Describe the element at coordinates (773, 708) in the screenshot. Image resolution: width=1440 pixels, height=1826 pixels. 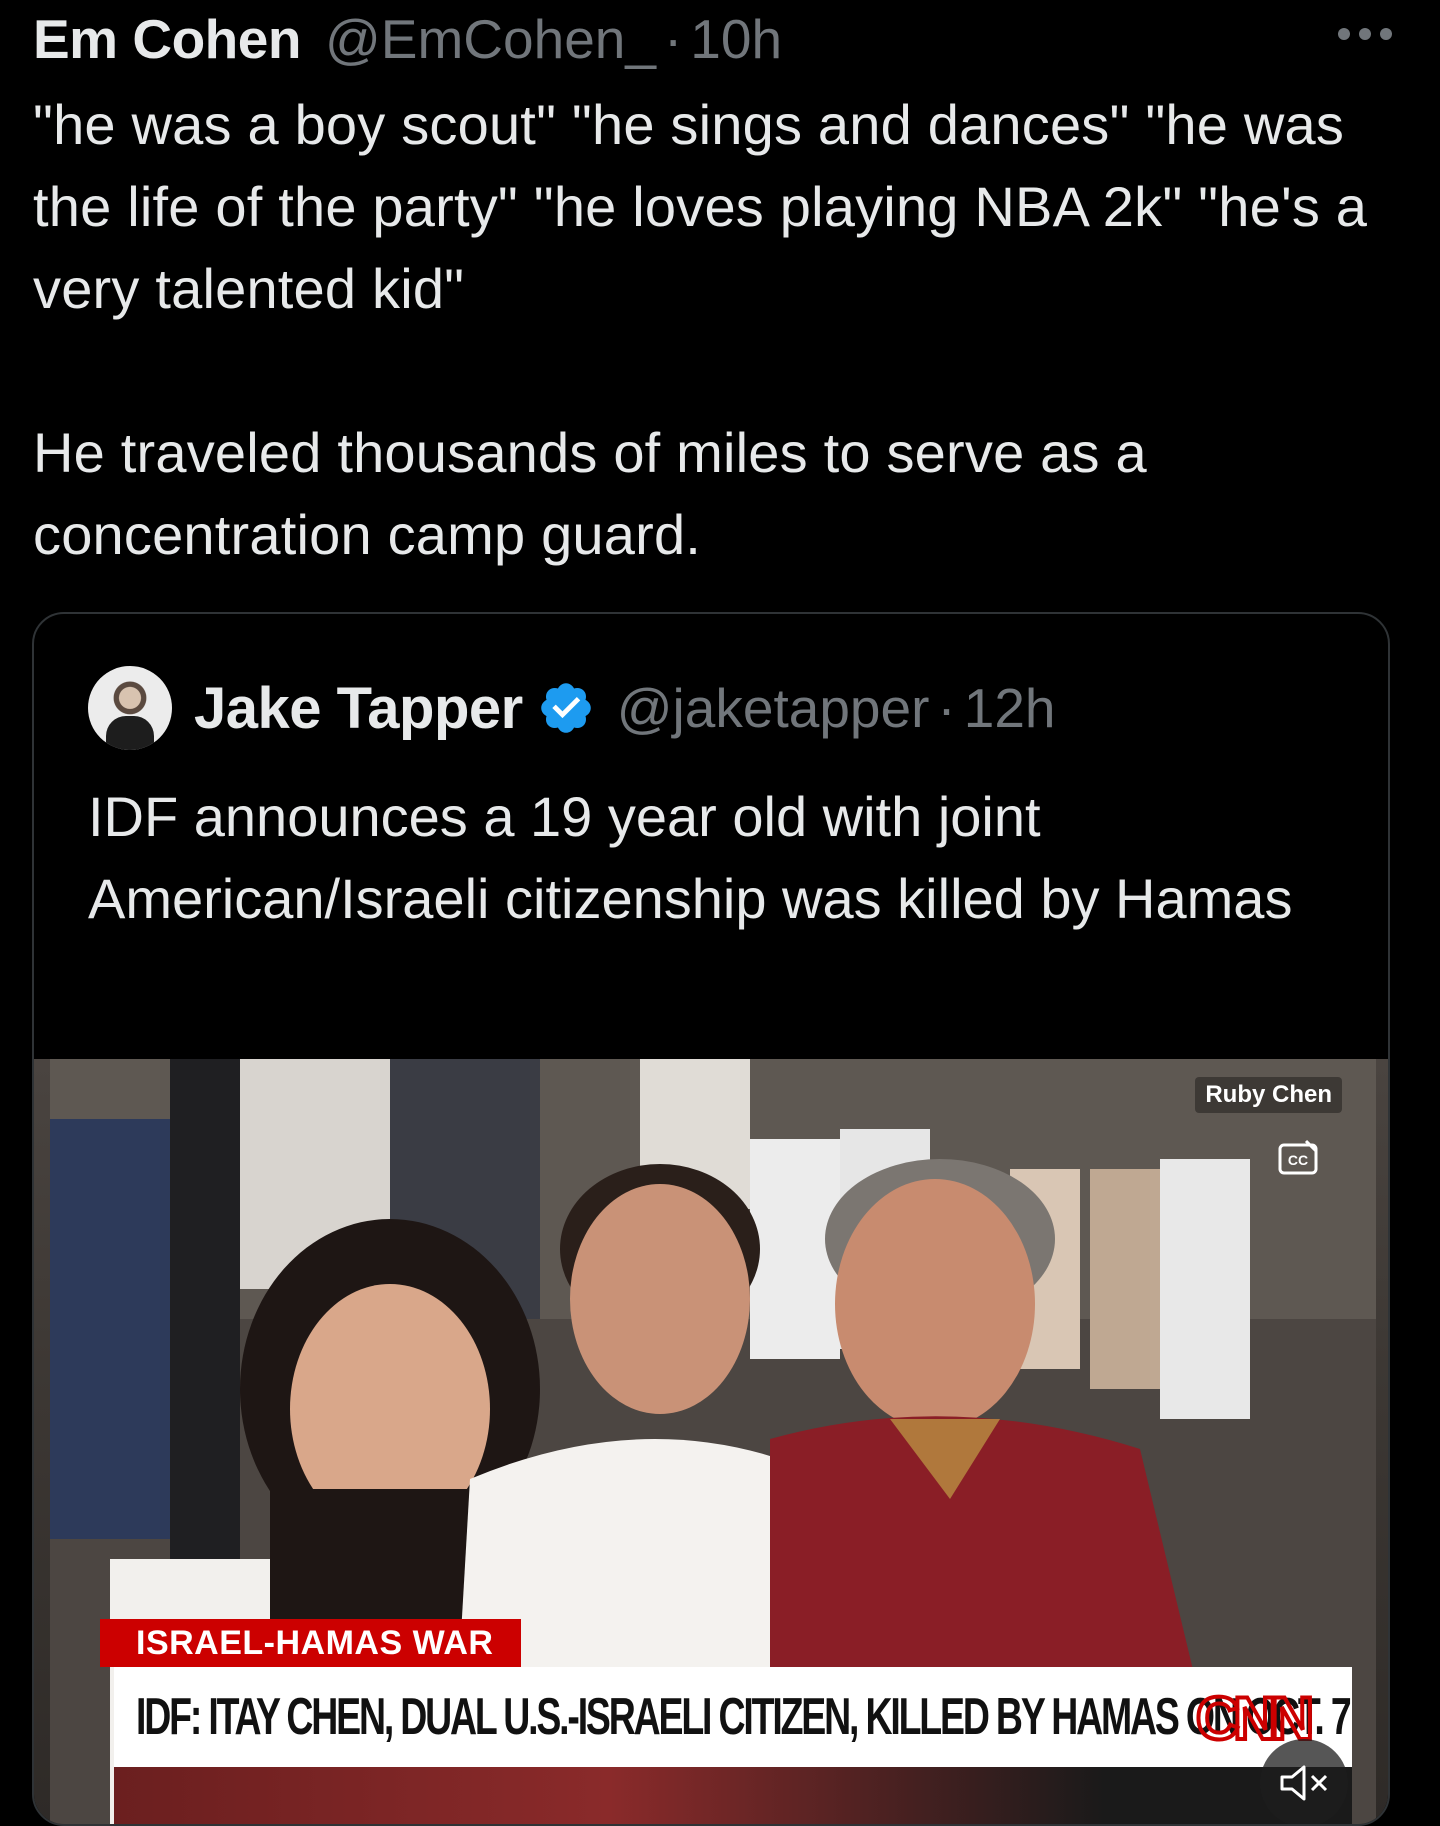
I see `quoted-author-handle: @jaketapper` at that location.